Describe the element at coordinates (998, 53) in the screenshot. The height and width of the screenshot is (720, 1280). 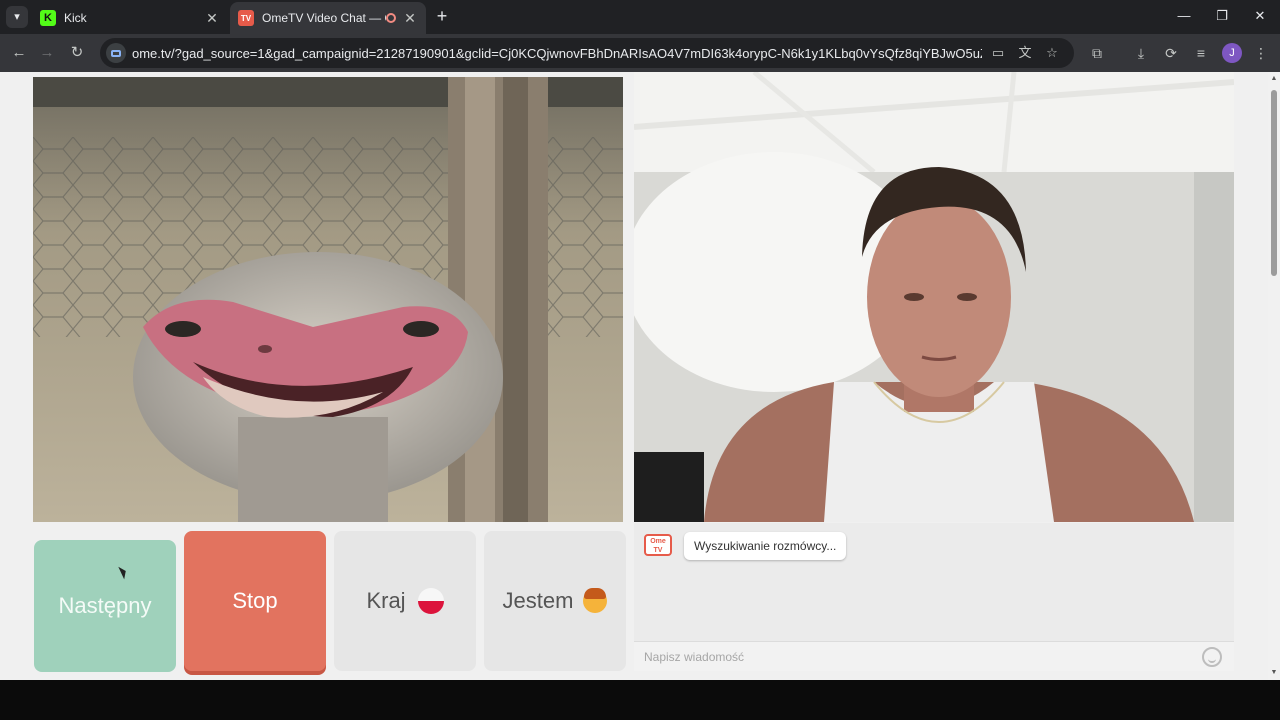
I see `cast-icon: ▭` at that location.